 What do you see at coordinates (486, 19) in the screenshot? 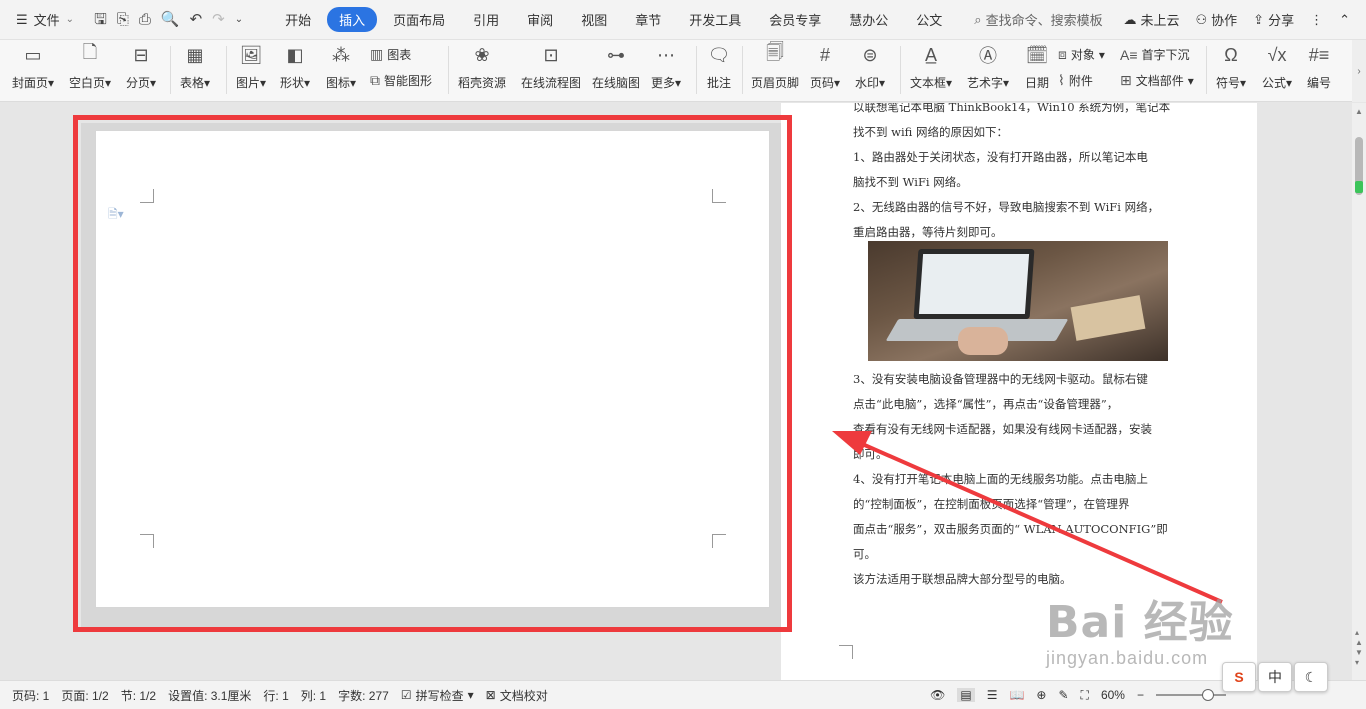
I see `tab-references: 引用` at bounding box center [486, 19].